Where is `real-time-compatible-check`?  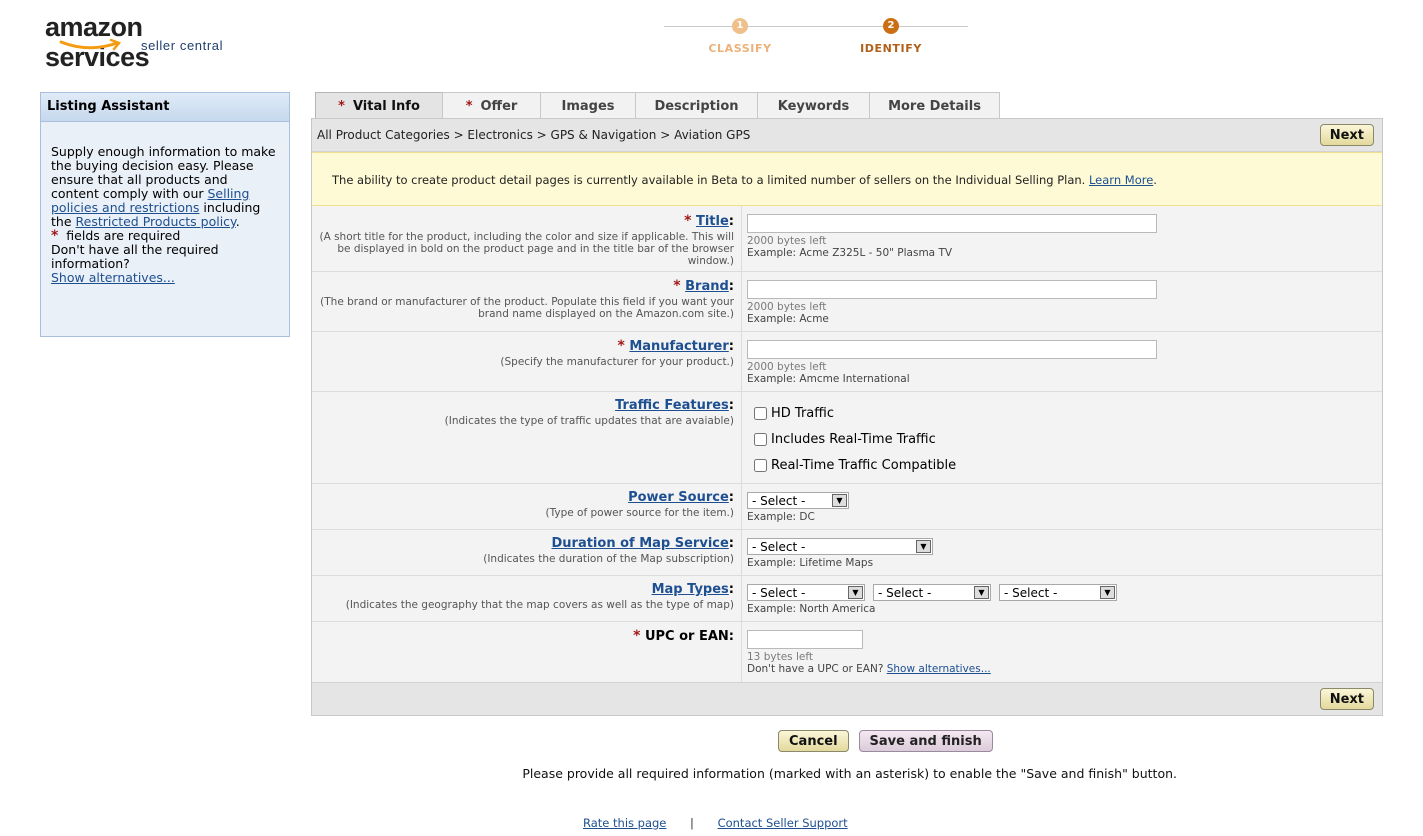
real-time-compatible-check is located at coordinates (760, 465).